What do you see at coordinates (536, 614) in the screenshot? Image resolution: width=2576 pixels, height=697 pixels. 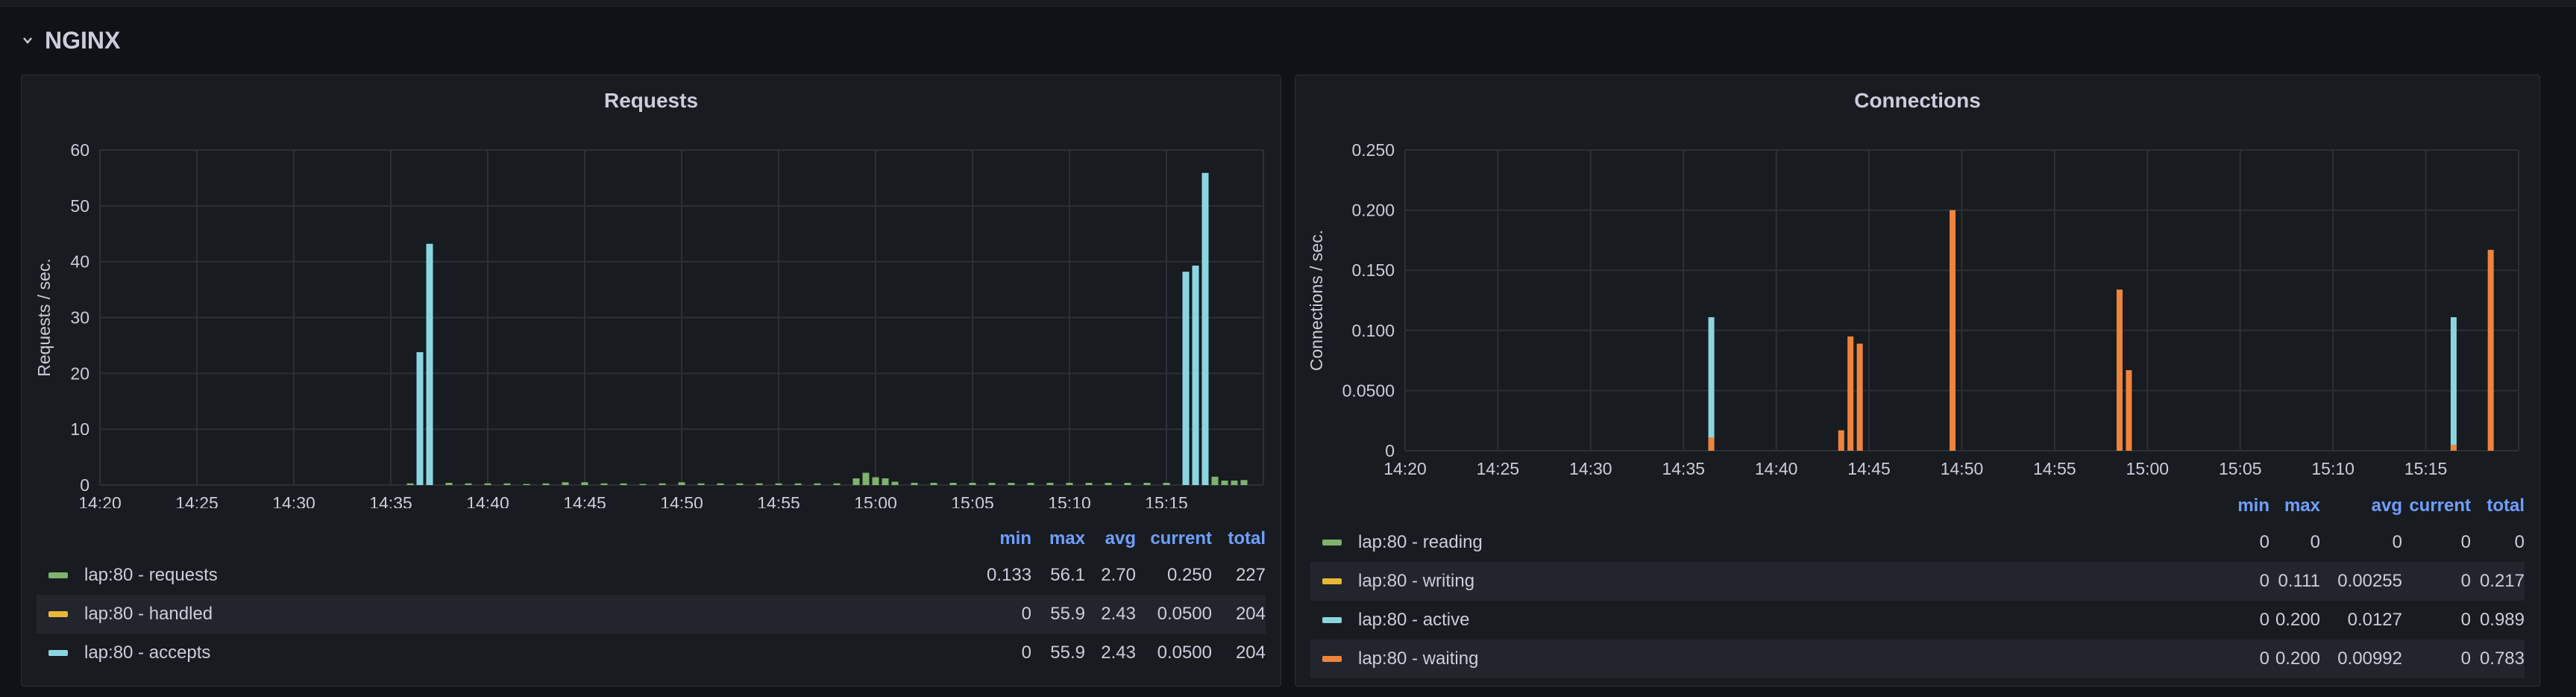 I see `series-name: lap:80 - handled` at bounding box center [536, 614].